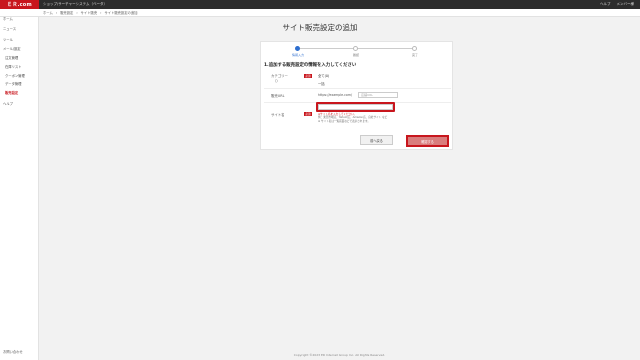 The image size is (640, 360). What do you see at coordinates (378, 95) in the screenshot?
I see `url-input: 店舗URL` at bounding box center [378, 95].